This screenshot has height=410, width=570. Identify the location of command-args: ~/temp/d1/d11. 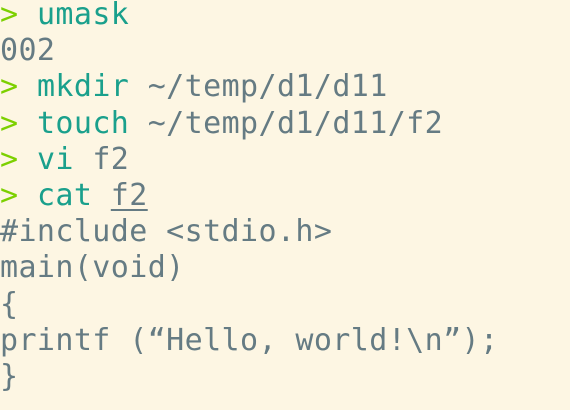
(267, 87).